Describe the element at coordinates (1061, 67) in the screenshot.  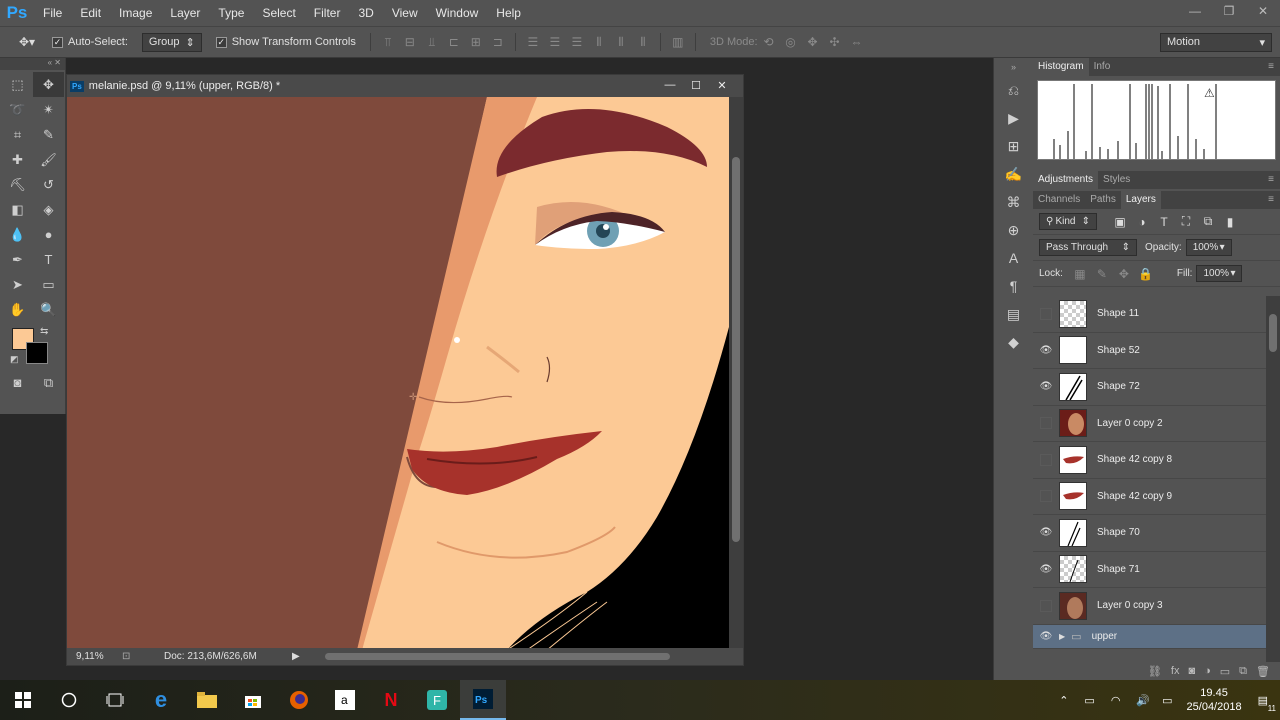
I see `tab-histogram: Histogram` at that location.